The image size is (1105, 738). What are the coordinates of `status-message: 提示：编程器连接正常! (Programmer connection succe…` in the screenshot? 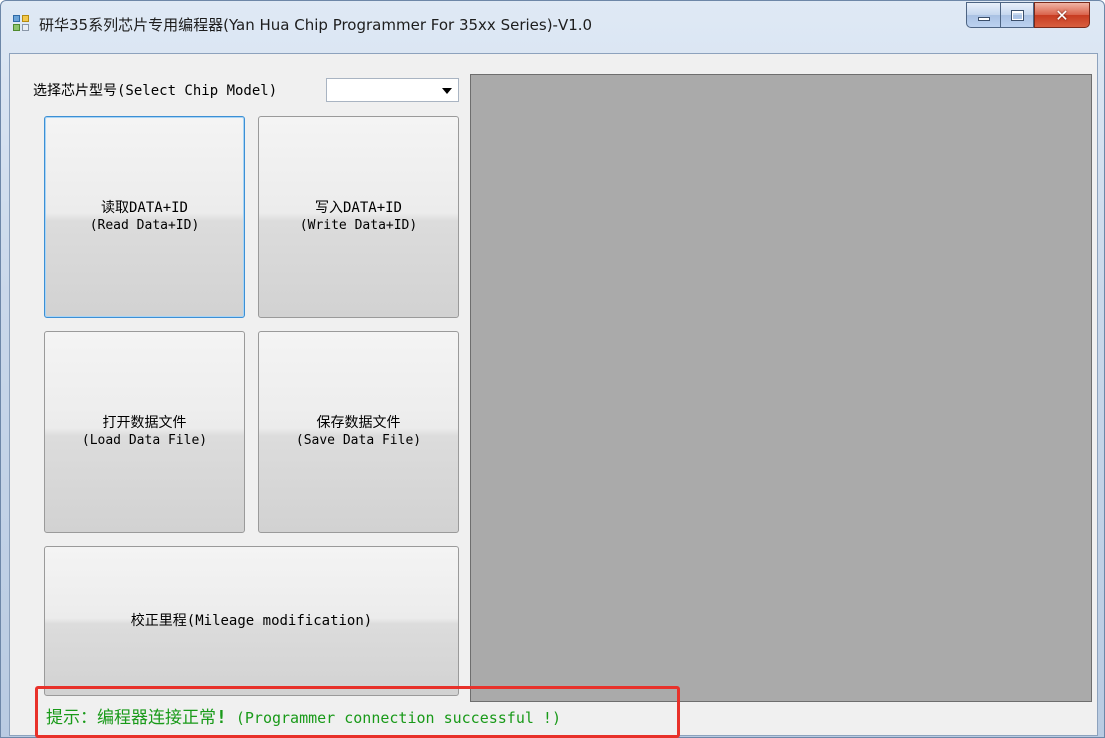 It's located at (303, 715).